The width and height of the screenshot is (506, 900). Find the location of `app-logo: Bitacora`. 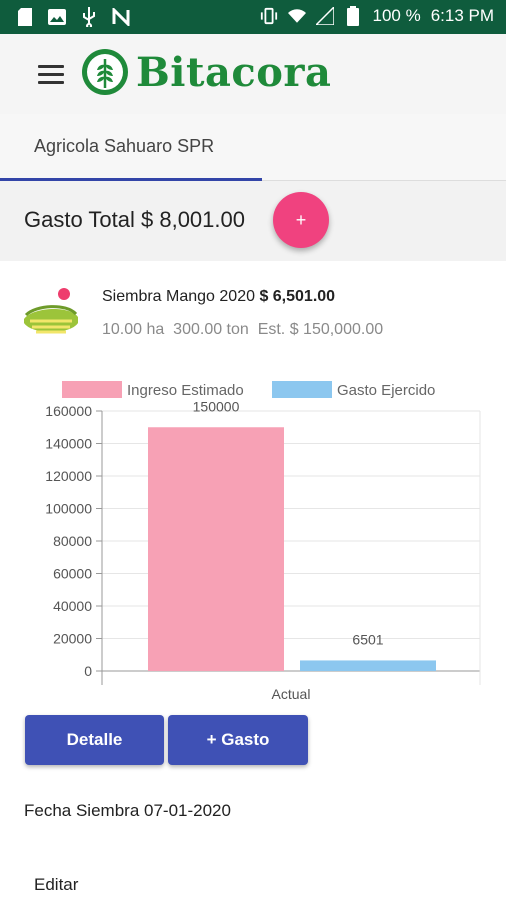

app-logo: Bitacora is located at coordinates (205, 72).